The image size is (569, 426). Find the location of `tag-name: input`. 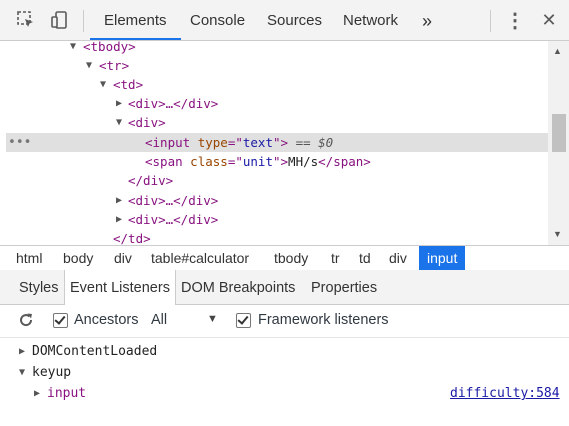

tag-name: input is located at coordinates (171, 142).